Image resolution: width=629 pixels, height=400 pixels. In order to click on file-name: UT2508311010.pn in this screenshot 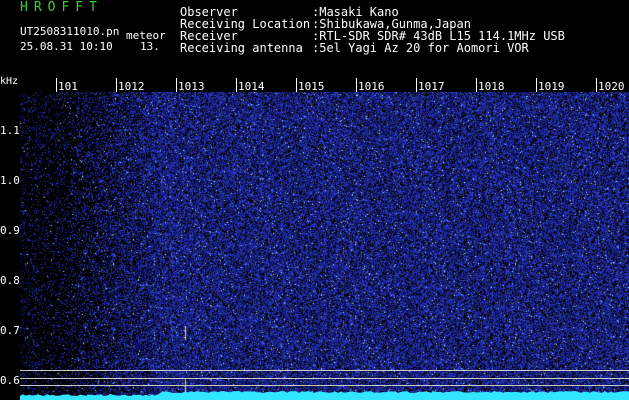, I will do `click(70, 31)`.